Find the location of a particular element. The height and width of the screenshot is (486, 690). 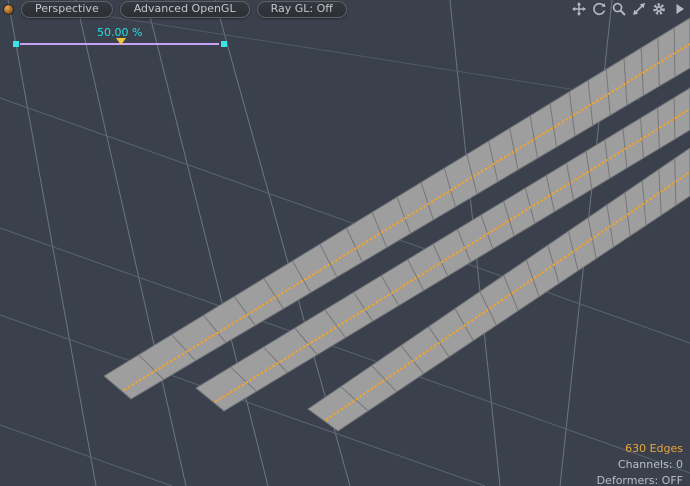

orbit-icon is located at coordinates (599, 9).